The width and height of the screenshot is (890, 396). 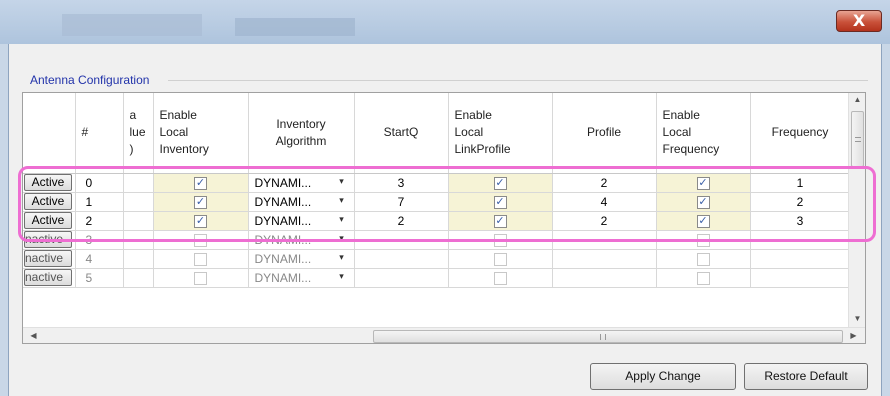 What do you see at coordinates (201, 133) in the screenshot?
I see `column-header-enable-local-inventory: Enable Local Inventory` at bounding box center [201, 133].